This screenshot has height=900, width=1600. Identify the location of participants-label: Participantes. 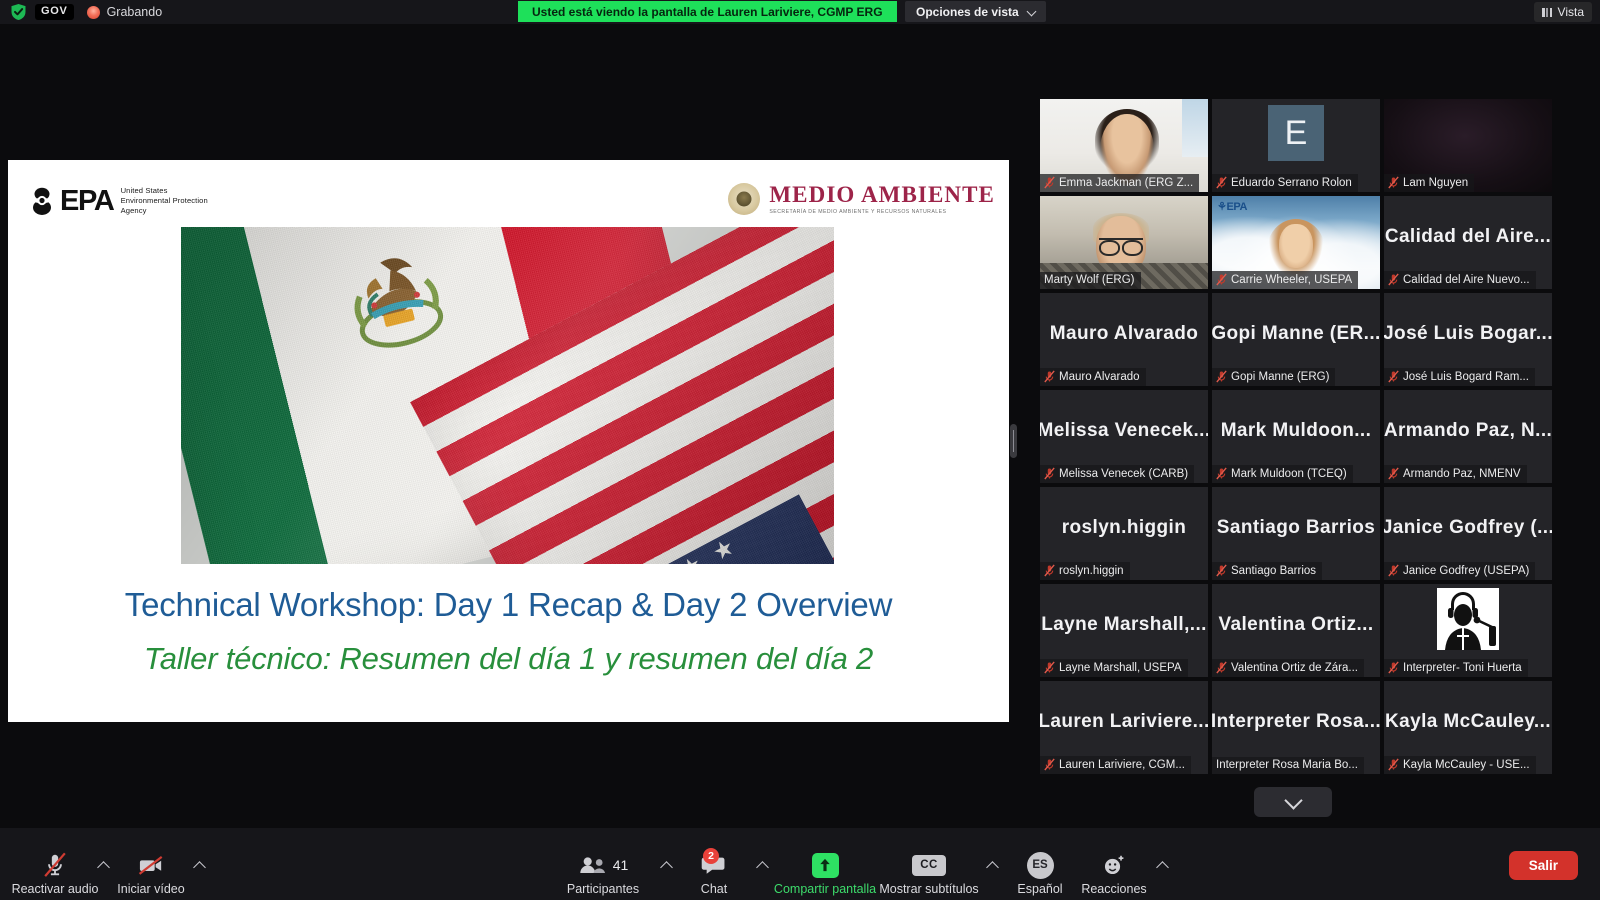
(603, 889).